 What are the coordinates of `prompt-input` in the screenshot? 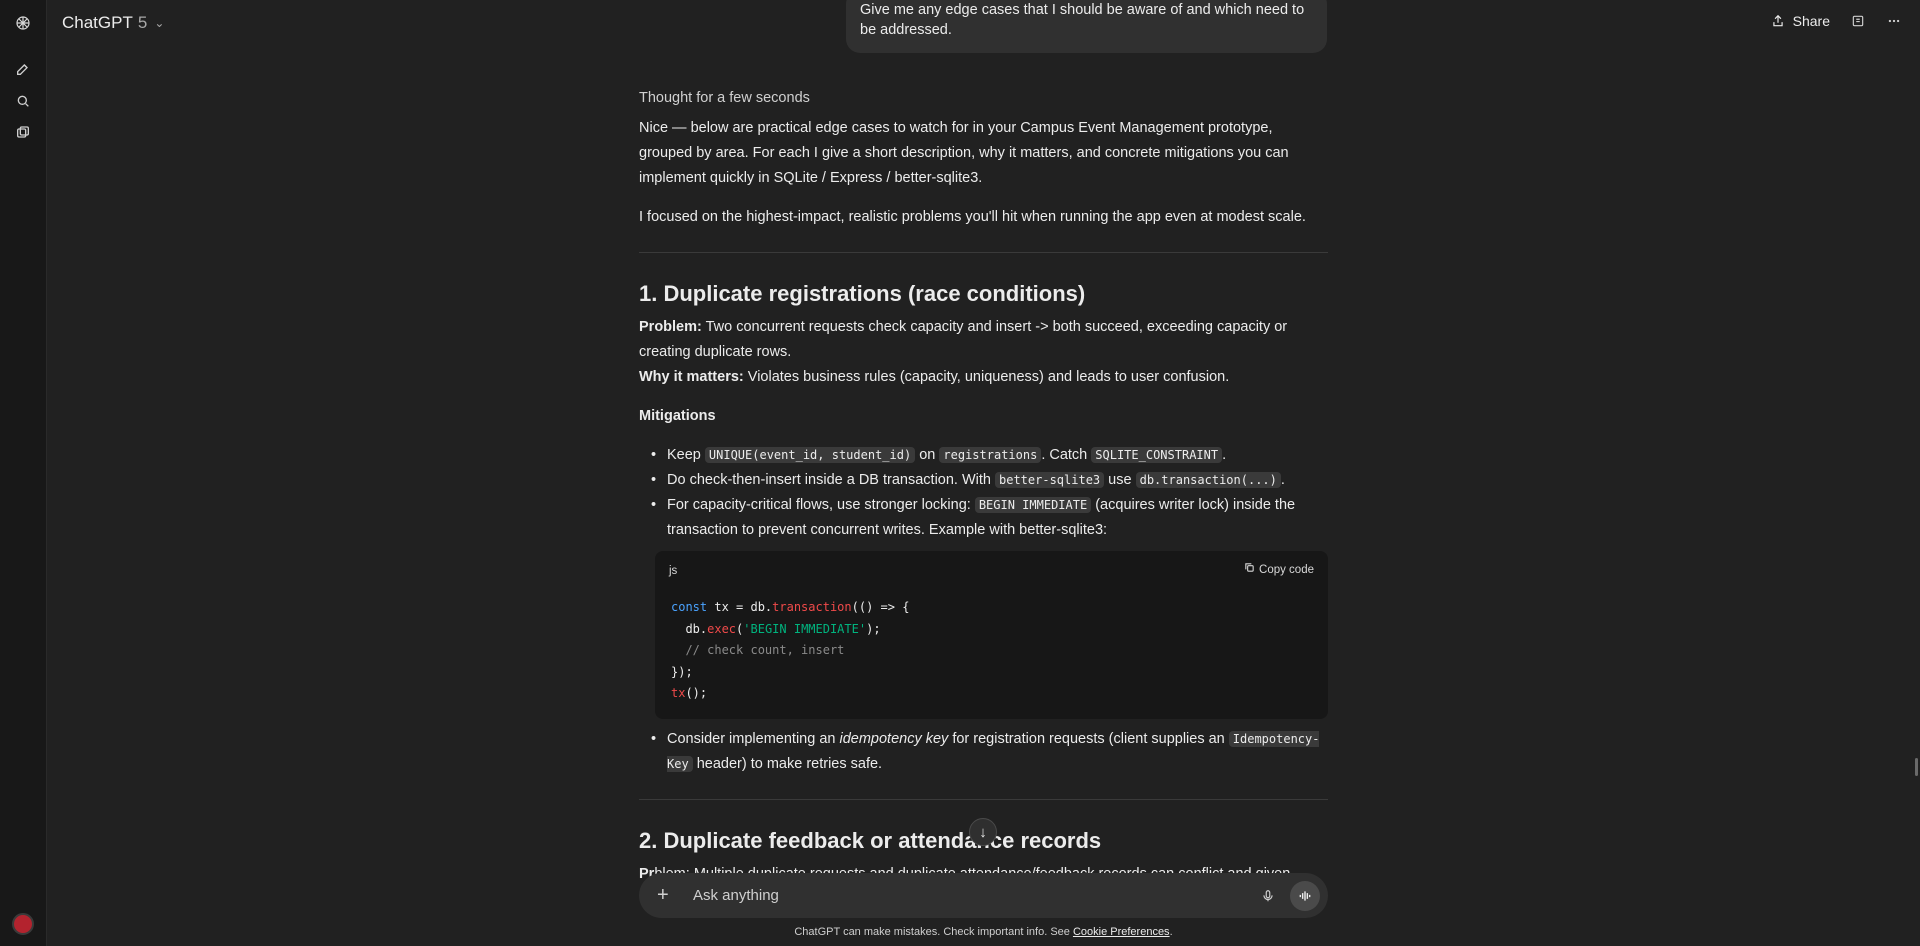 It's located at (974, 895).